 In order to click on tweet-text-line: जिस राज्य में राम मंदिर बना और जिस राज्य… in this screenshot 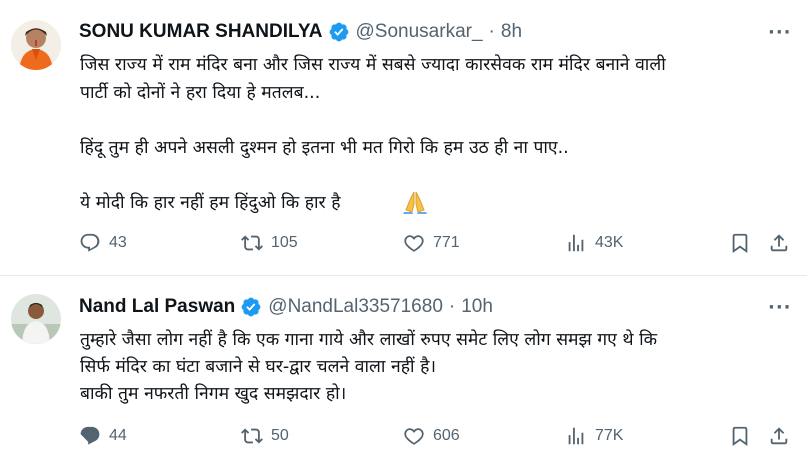, I will do `click(373, 65)`.